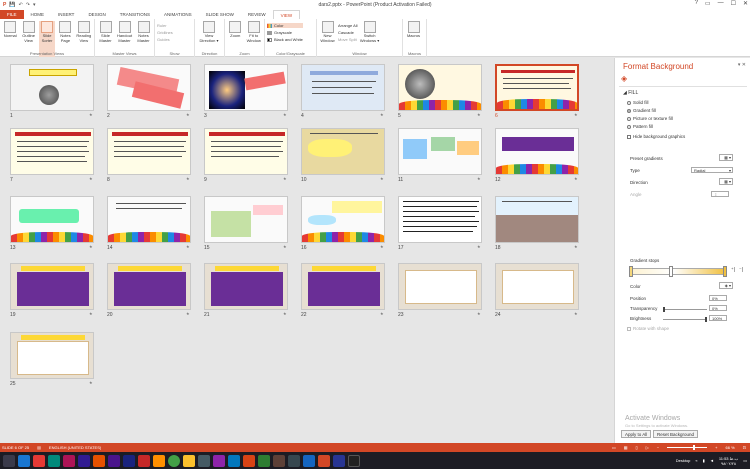 Image resolution: width=750 pixels, height=469 pixels. Describe the element at coordinates (712, 170) in the screenshot. I see `gradient-type-select: Radial ▾` at that location.